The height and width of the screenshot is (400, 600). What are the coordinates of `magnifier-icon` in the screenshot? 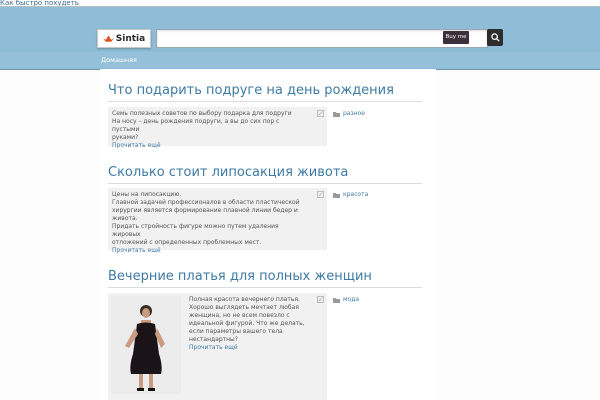 It's located at (495, 37).